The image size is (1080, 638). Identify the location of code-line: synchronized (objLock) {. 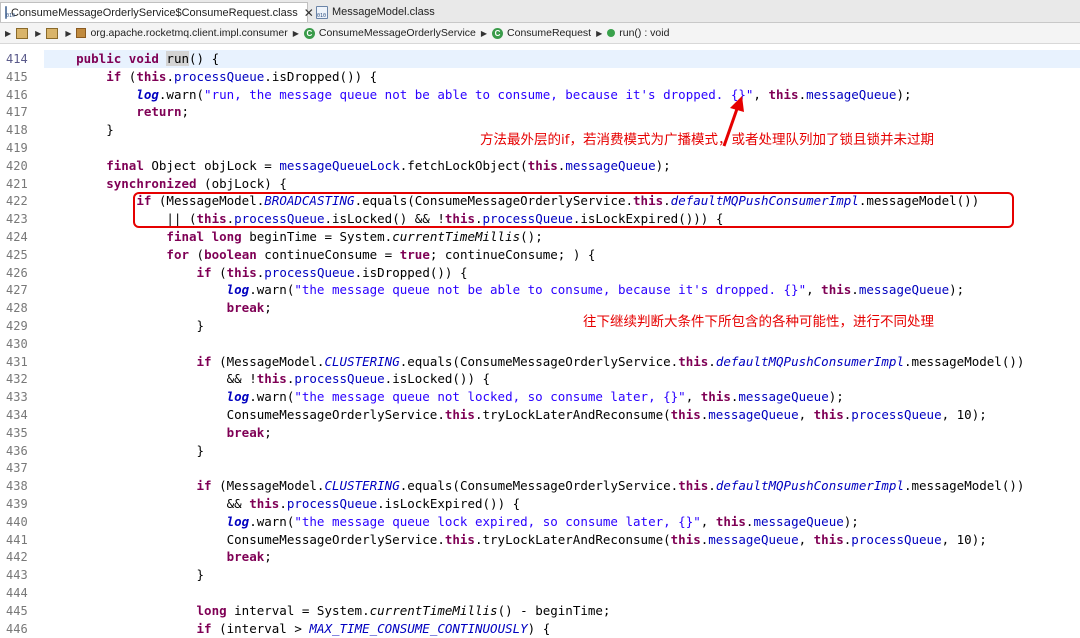
(166, 184).